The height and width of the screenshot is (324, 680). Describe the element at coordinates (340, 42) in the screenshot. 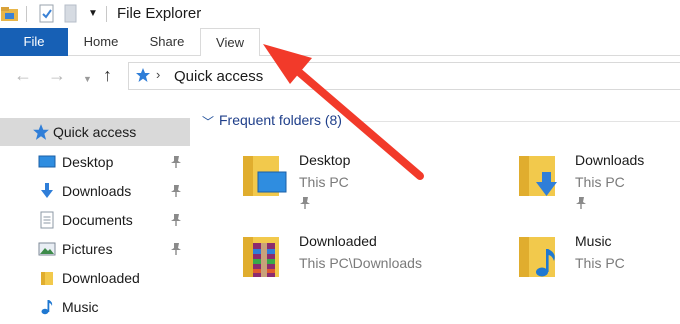

I see `ribbon-tabs: File Home Share View` at that location.